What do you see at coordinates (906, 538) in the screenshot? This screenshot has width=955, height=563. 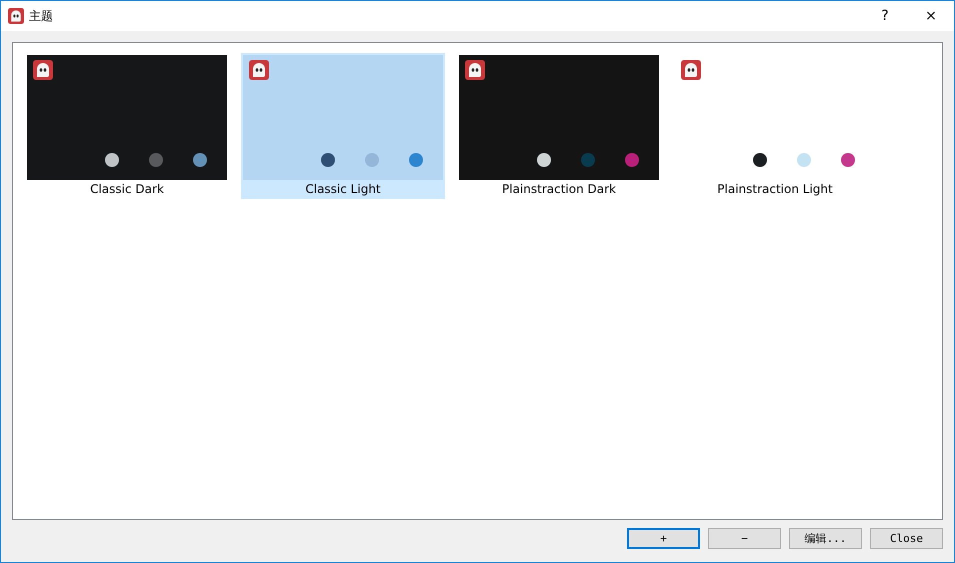 I see `dialog-button: Close` at bounding box center [906, 538].